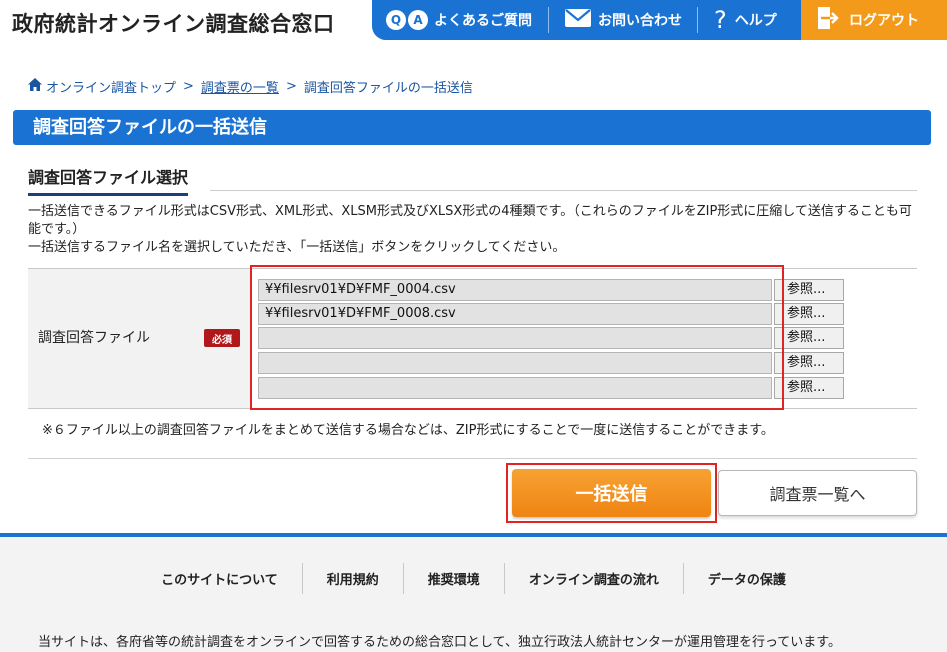  I want to click on site-title: 政府統計オンライン調査総合窓口, so click(173, 24).